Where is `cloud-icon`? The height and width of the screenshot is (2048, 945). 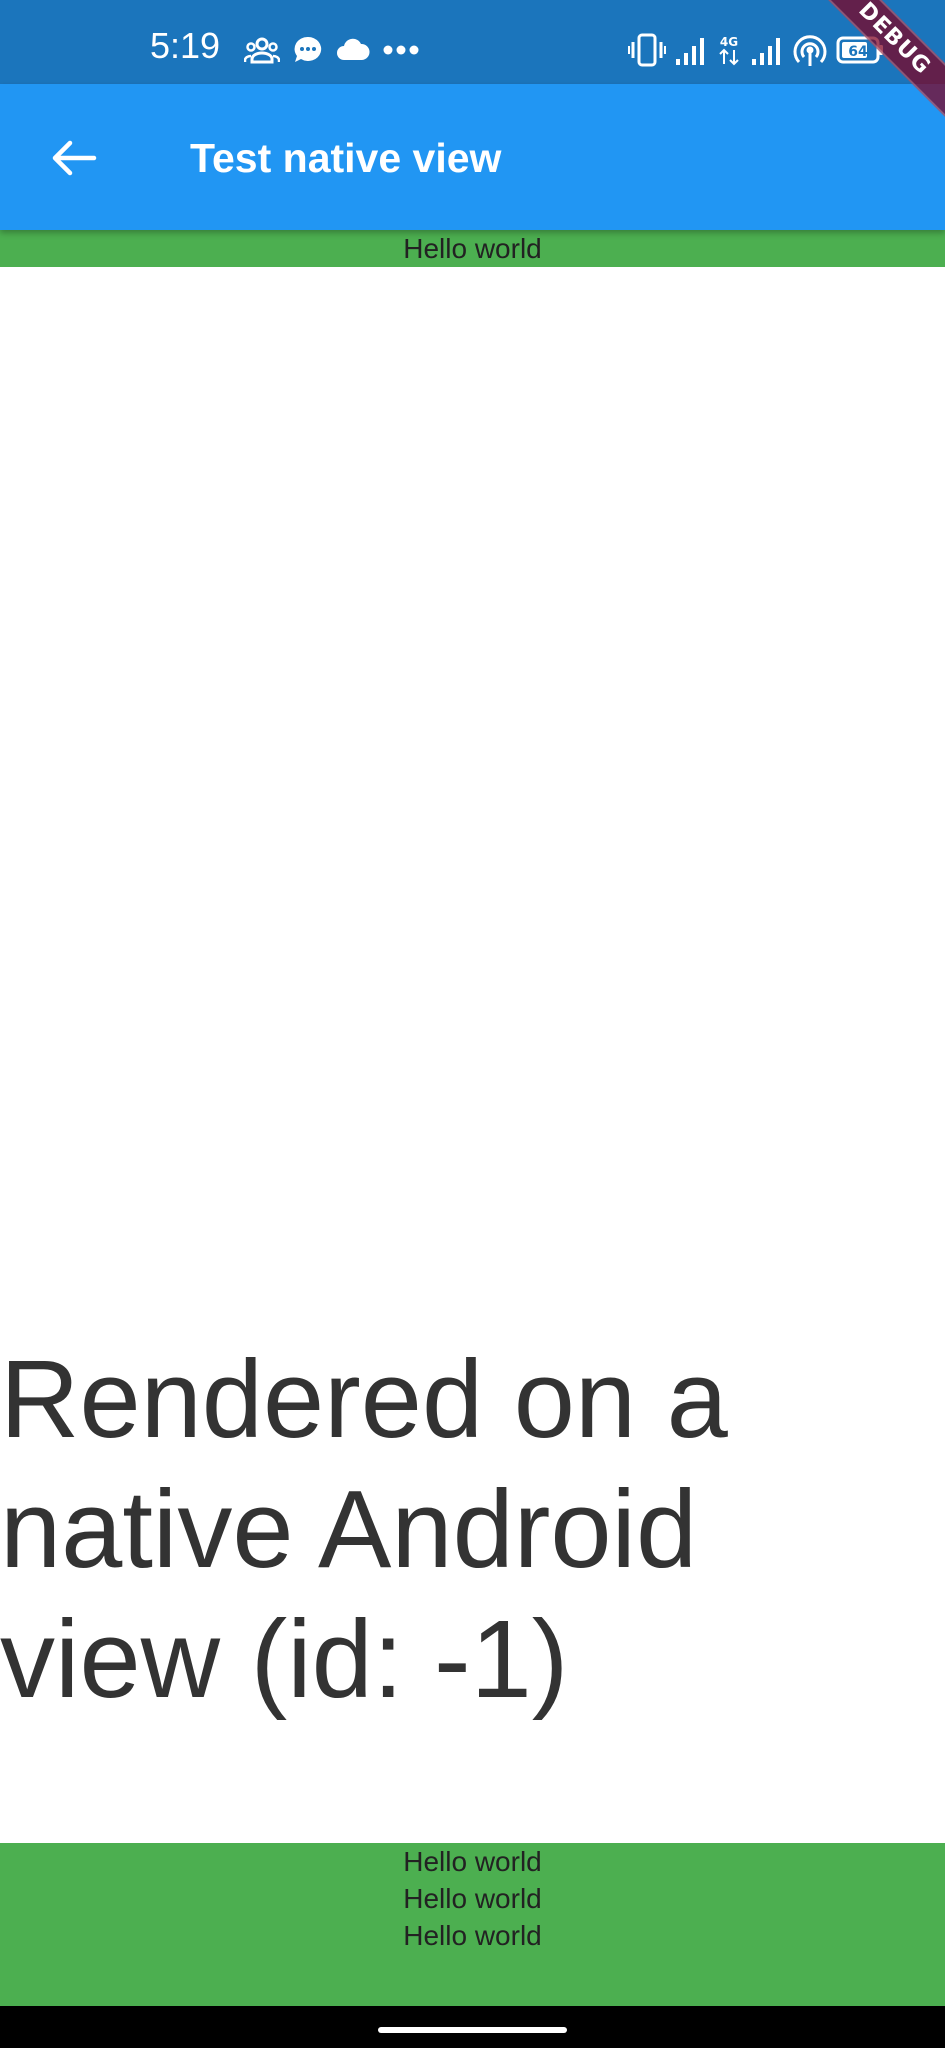
cloud-icon is located at coordinates (353, 50).